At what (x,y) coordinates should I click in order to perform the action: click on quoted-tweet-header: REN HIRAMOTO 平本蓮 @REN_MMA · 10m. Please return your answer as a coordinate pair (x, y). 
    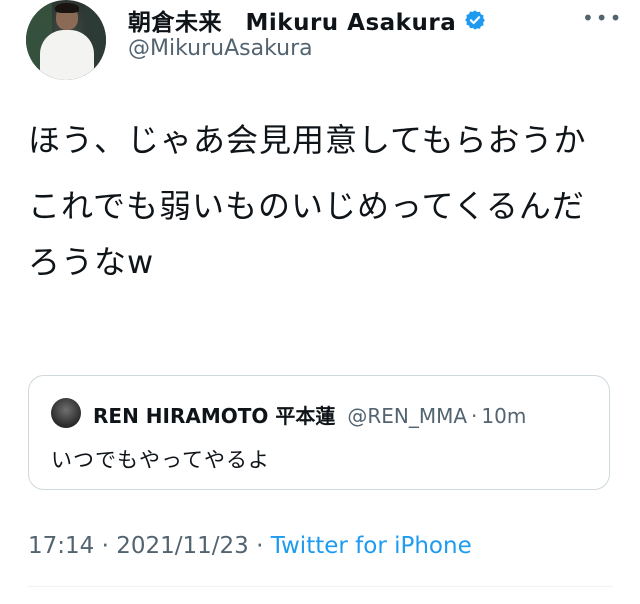
    Looking at the image, I should click on (309, 414).